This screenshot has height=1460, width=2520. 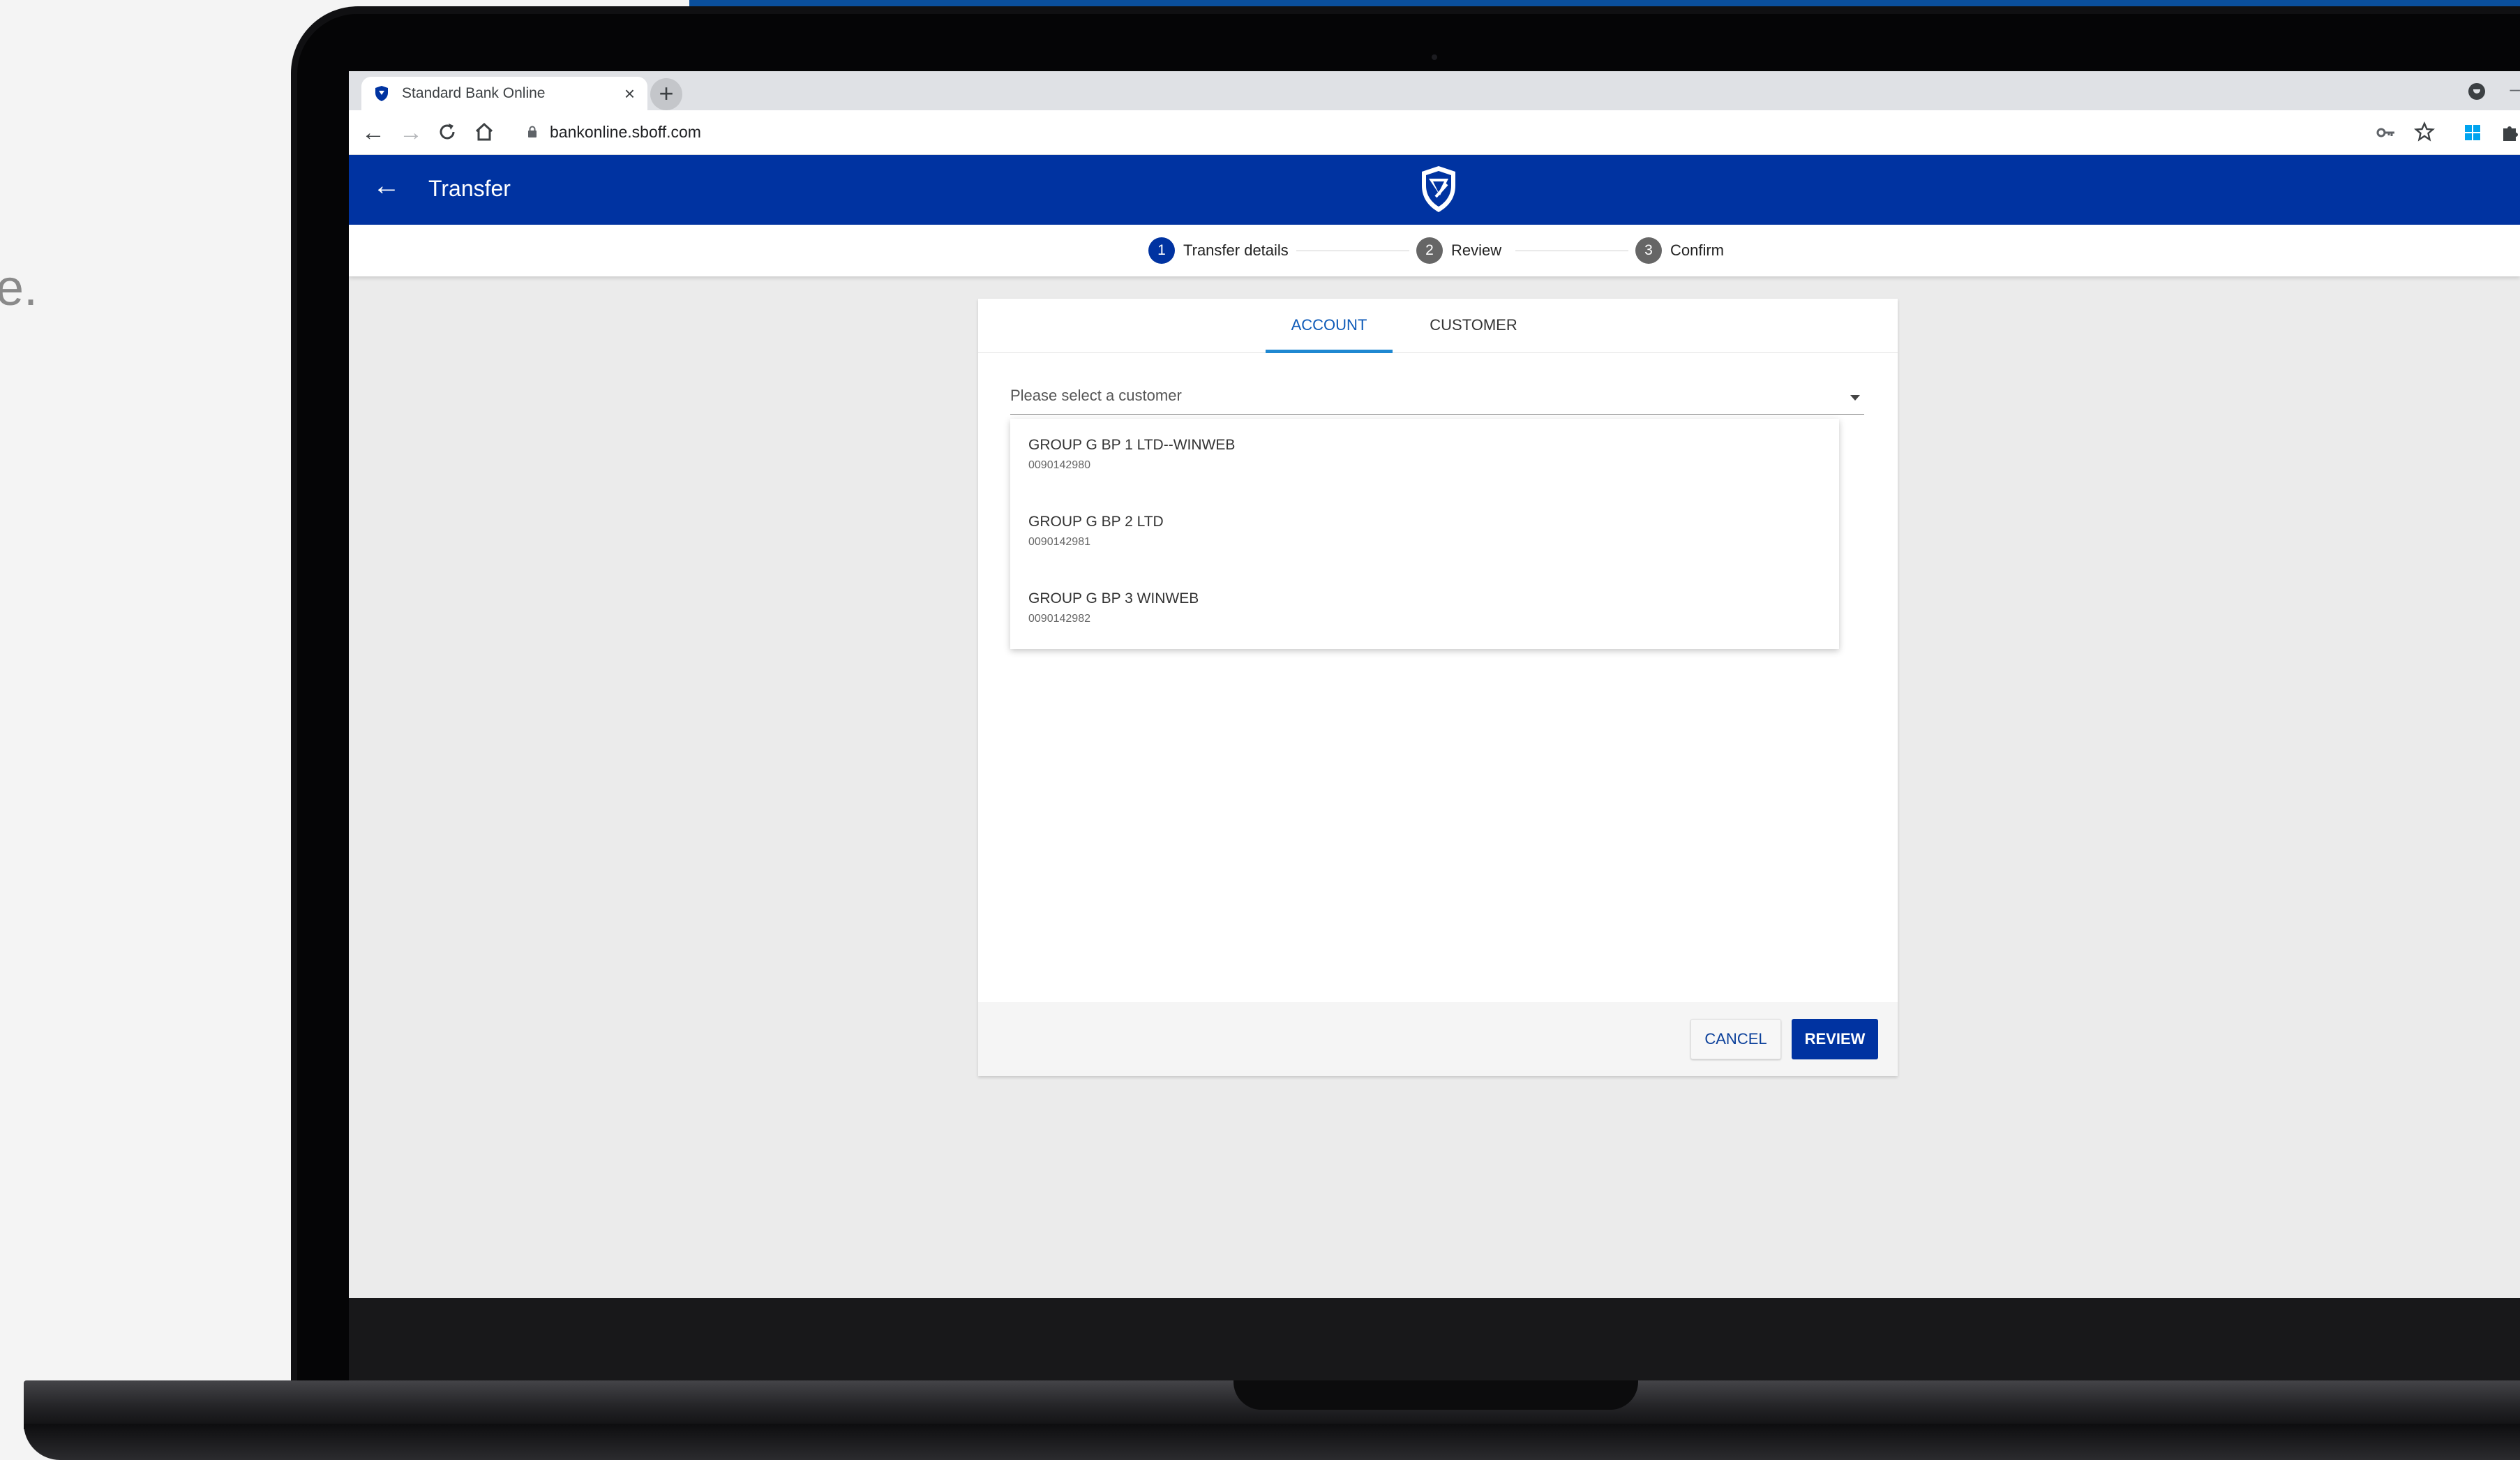 I want to click on laptop-base-lip, so click(x=1272, y=1442).